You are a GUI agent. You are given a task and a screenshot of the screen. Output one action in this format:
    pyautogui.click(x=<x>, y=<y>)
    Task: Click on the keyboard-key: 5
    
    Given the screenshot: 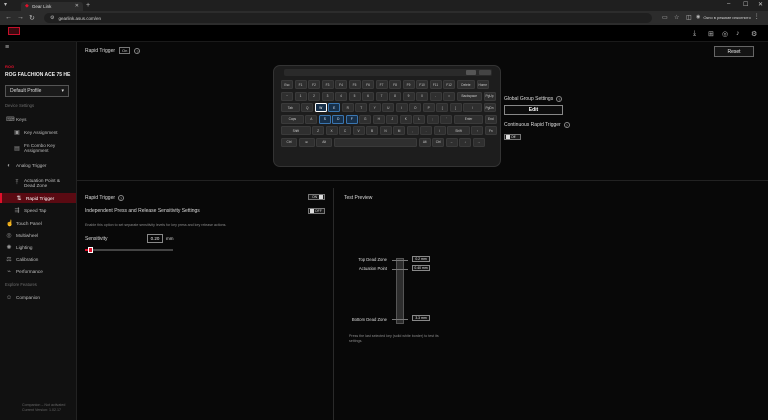 What is the action you would take?
    pyautogui.click(x=354, y=96)
    